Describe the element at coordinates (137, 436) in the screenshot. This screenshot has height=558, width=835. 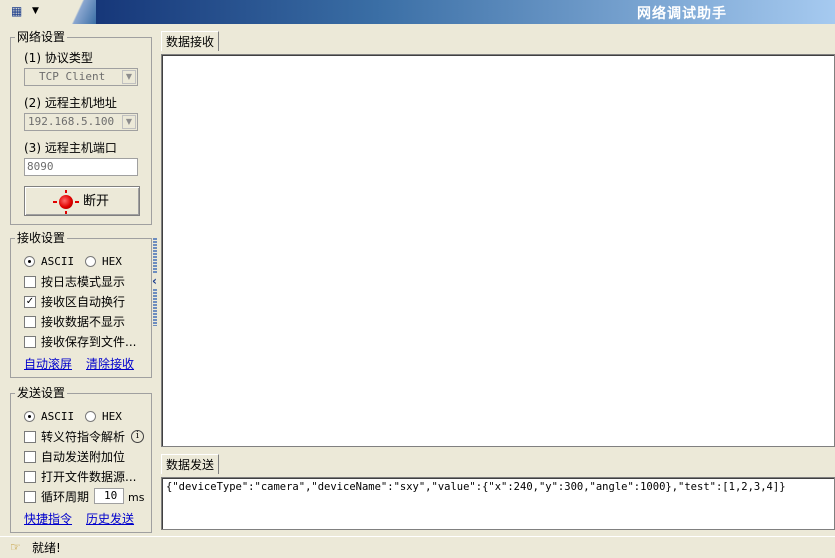
I see `info-icon: i` at that location.